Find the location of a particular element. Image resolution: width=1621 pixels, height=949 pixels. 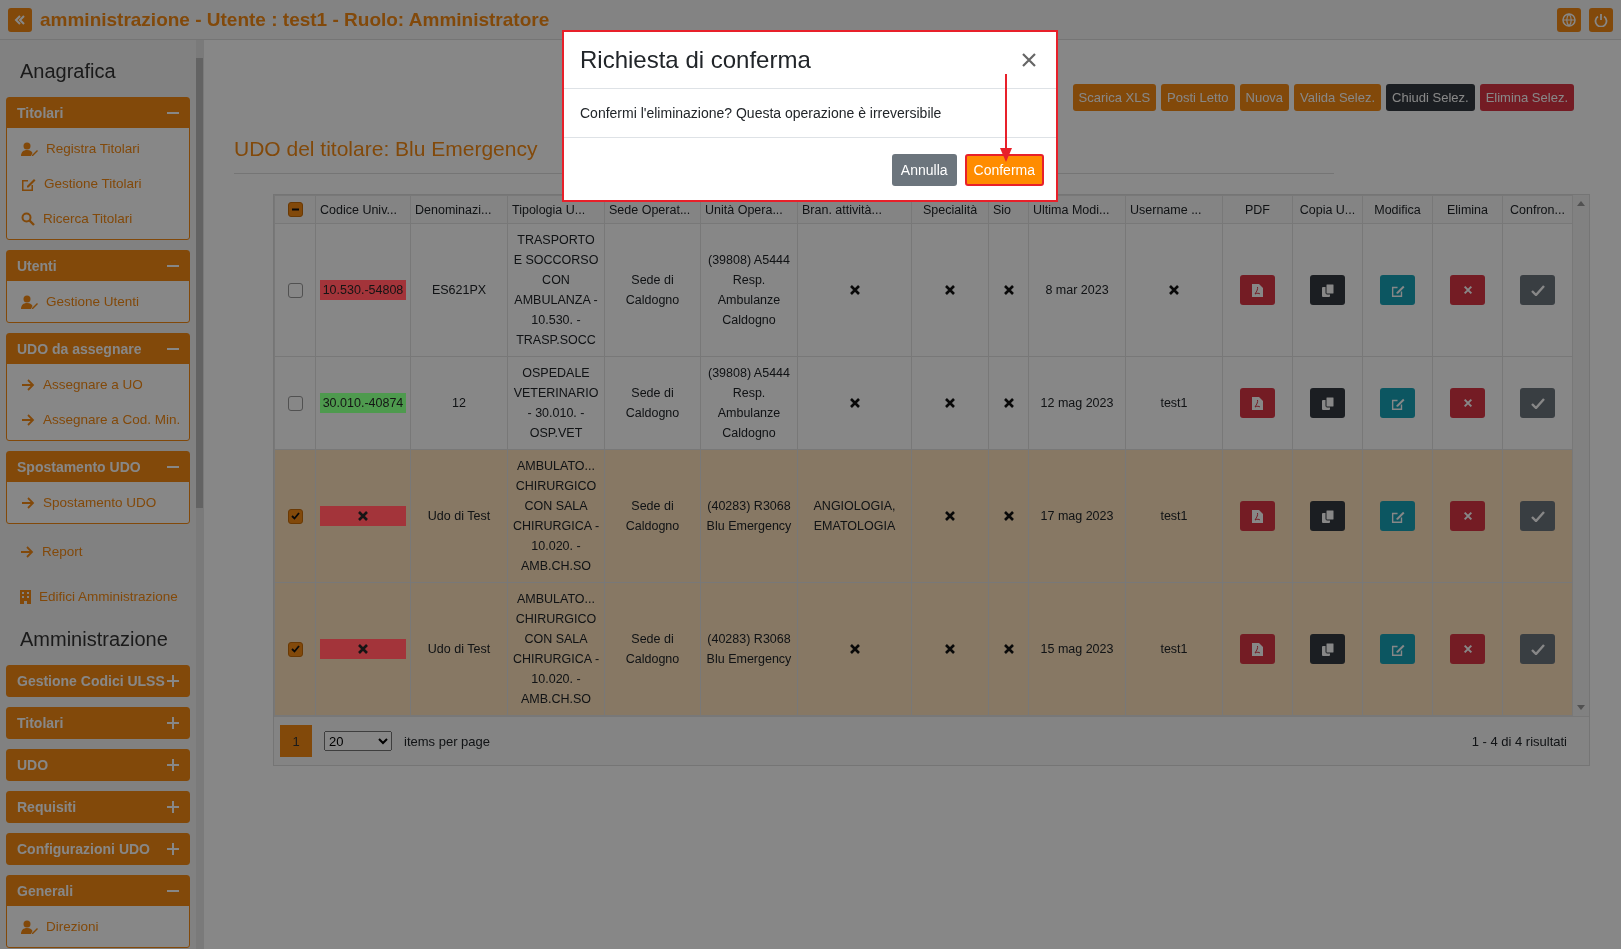

table-cell: ES621PX is located at coordinates (459, 290).